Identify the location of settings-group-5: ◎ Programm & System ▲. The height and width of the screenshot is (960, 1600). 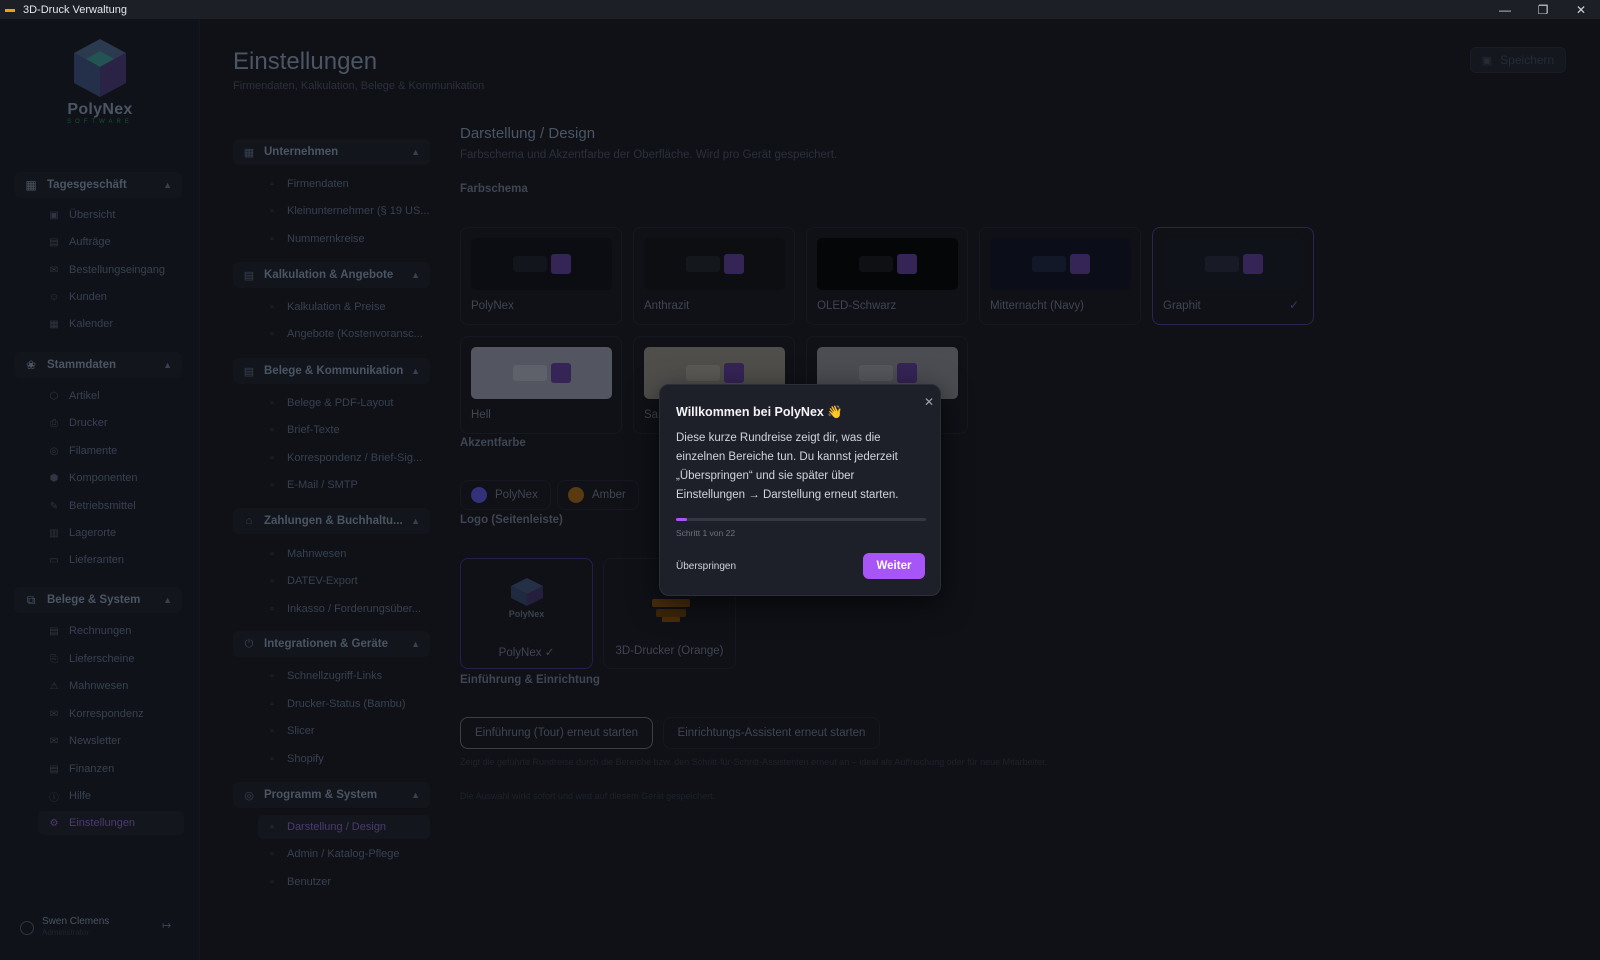
(331, 795).